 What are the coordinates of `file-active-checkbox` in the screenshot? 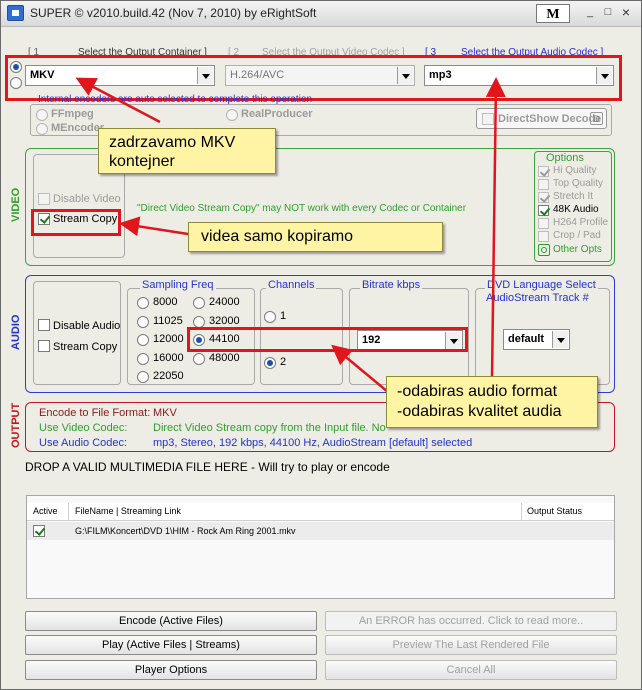 It's located at (39, 531).